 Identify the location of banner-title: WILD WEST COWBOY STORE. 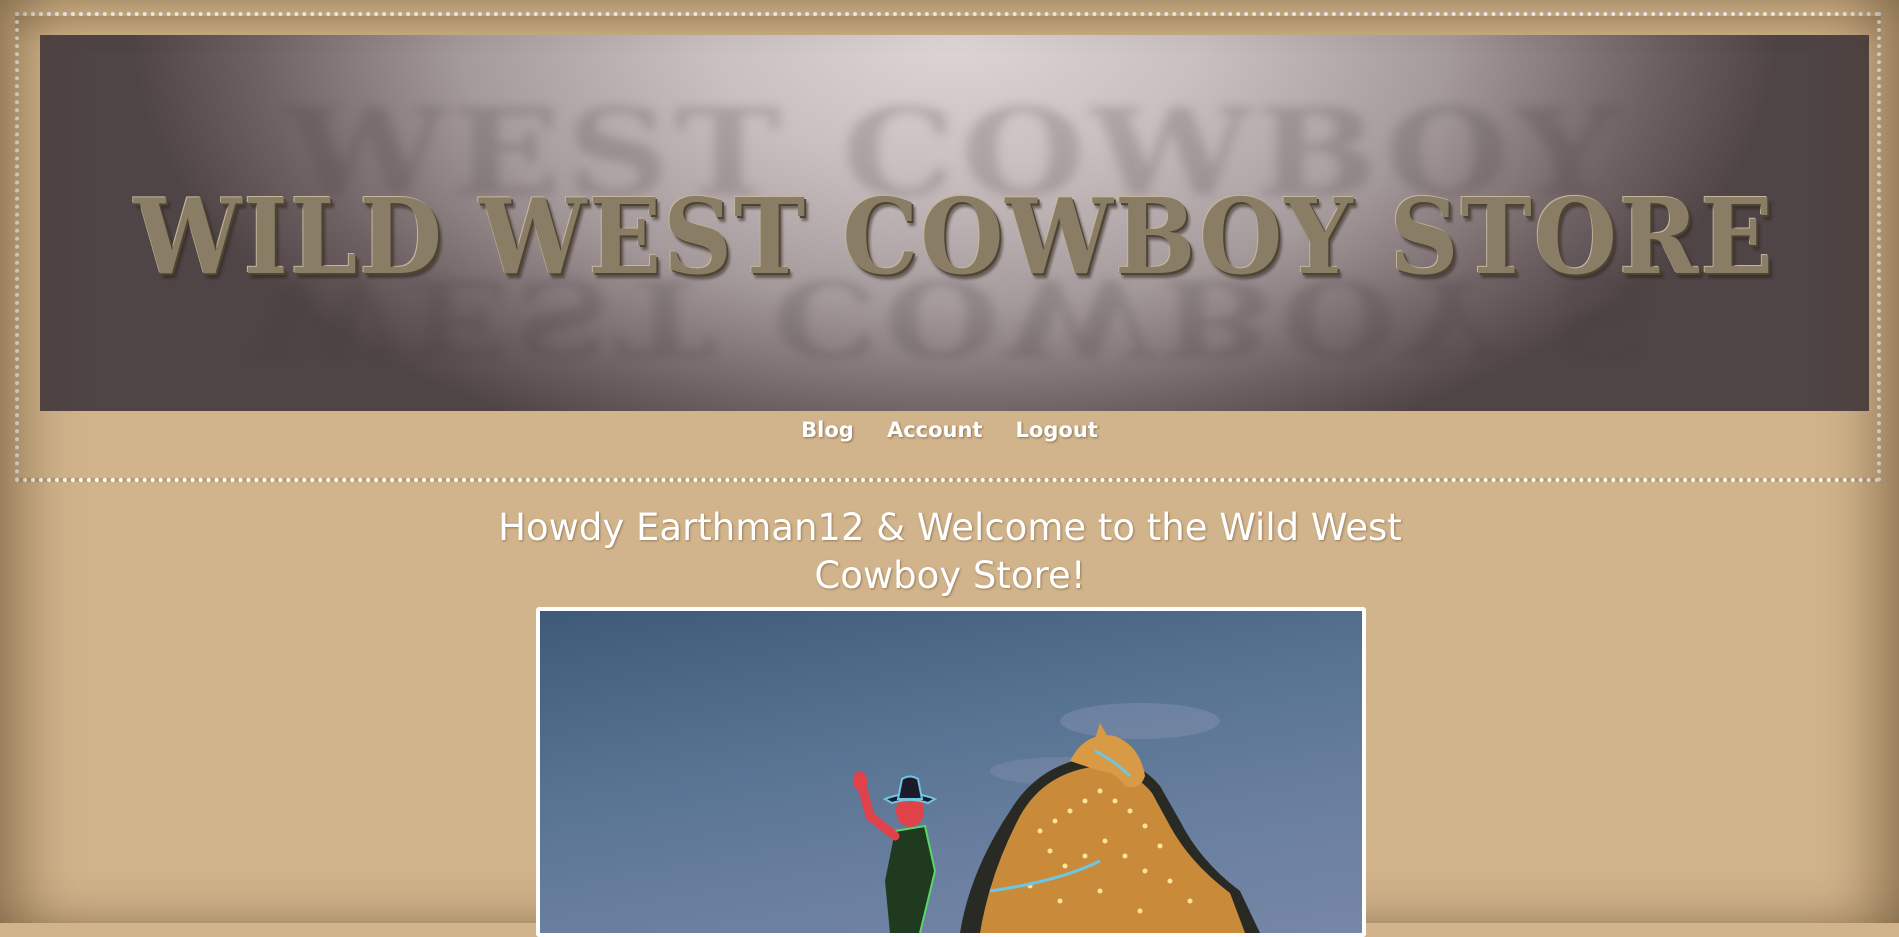
(954, 236).